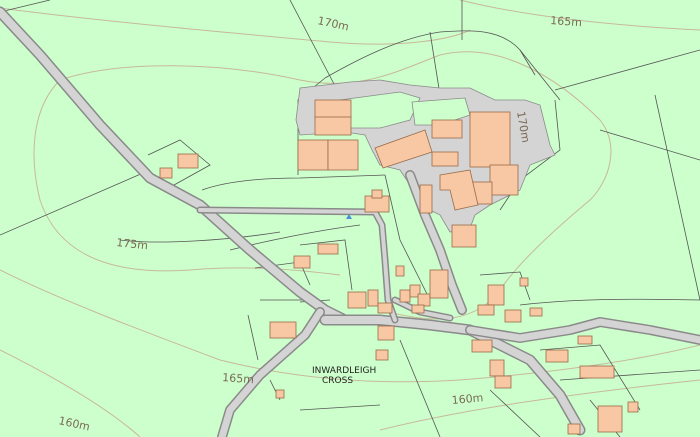 The image size is (700, 437). What do you see at coordinates (344, 371) in the screenshot?
I see `place-name-line1: INWARDLEIGH` at bounding box center [344, 371].